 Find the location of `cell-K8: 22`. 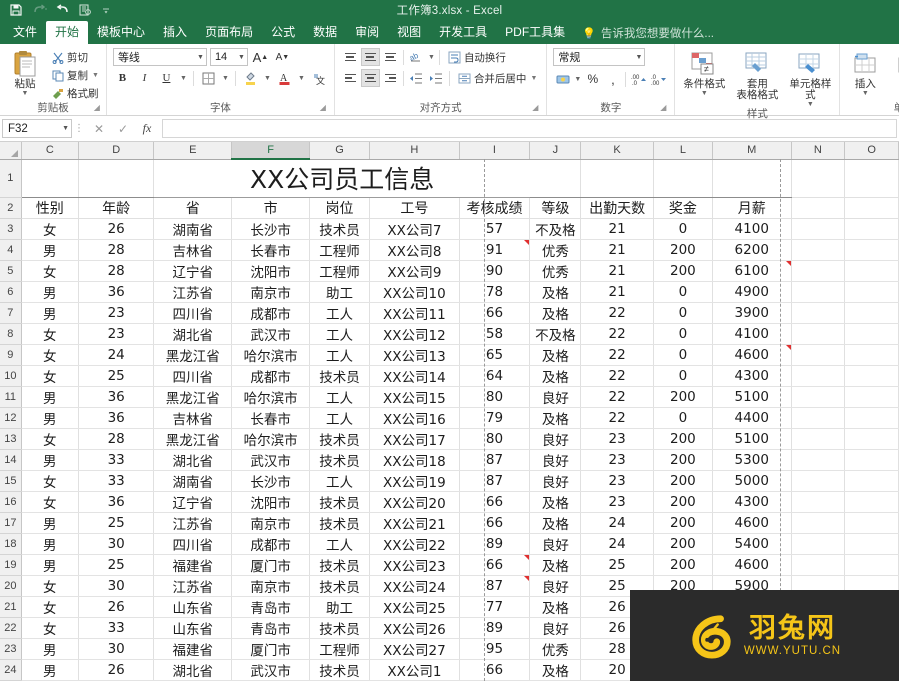

cell-K8: 22 is located at coordinates (617, 334).